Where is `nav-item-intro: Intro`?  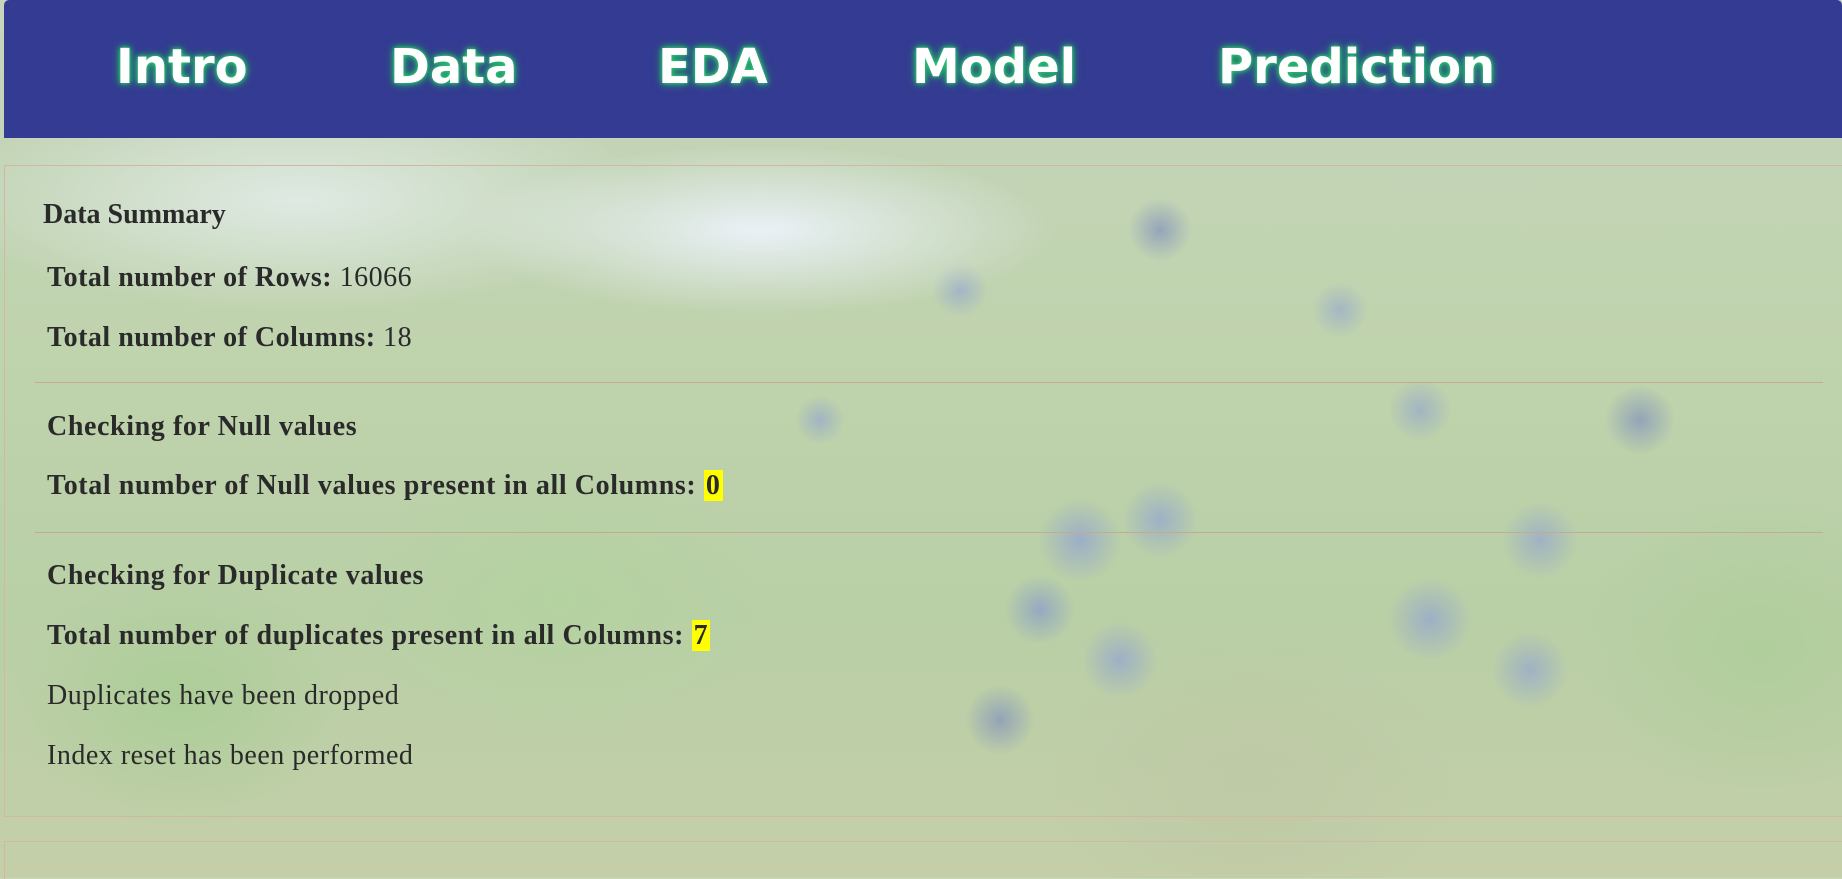 nav-item-intro: Intro is located at coordinates (182, 67).